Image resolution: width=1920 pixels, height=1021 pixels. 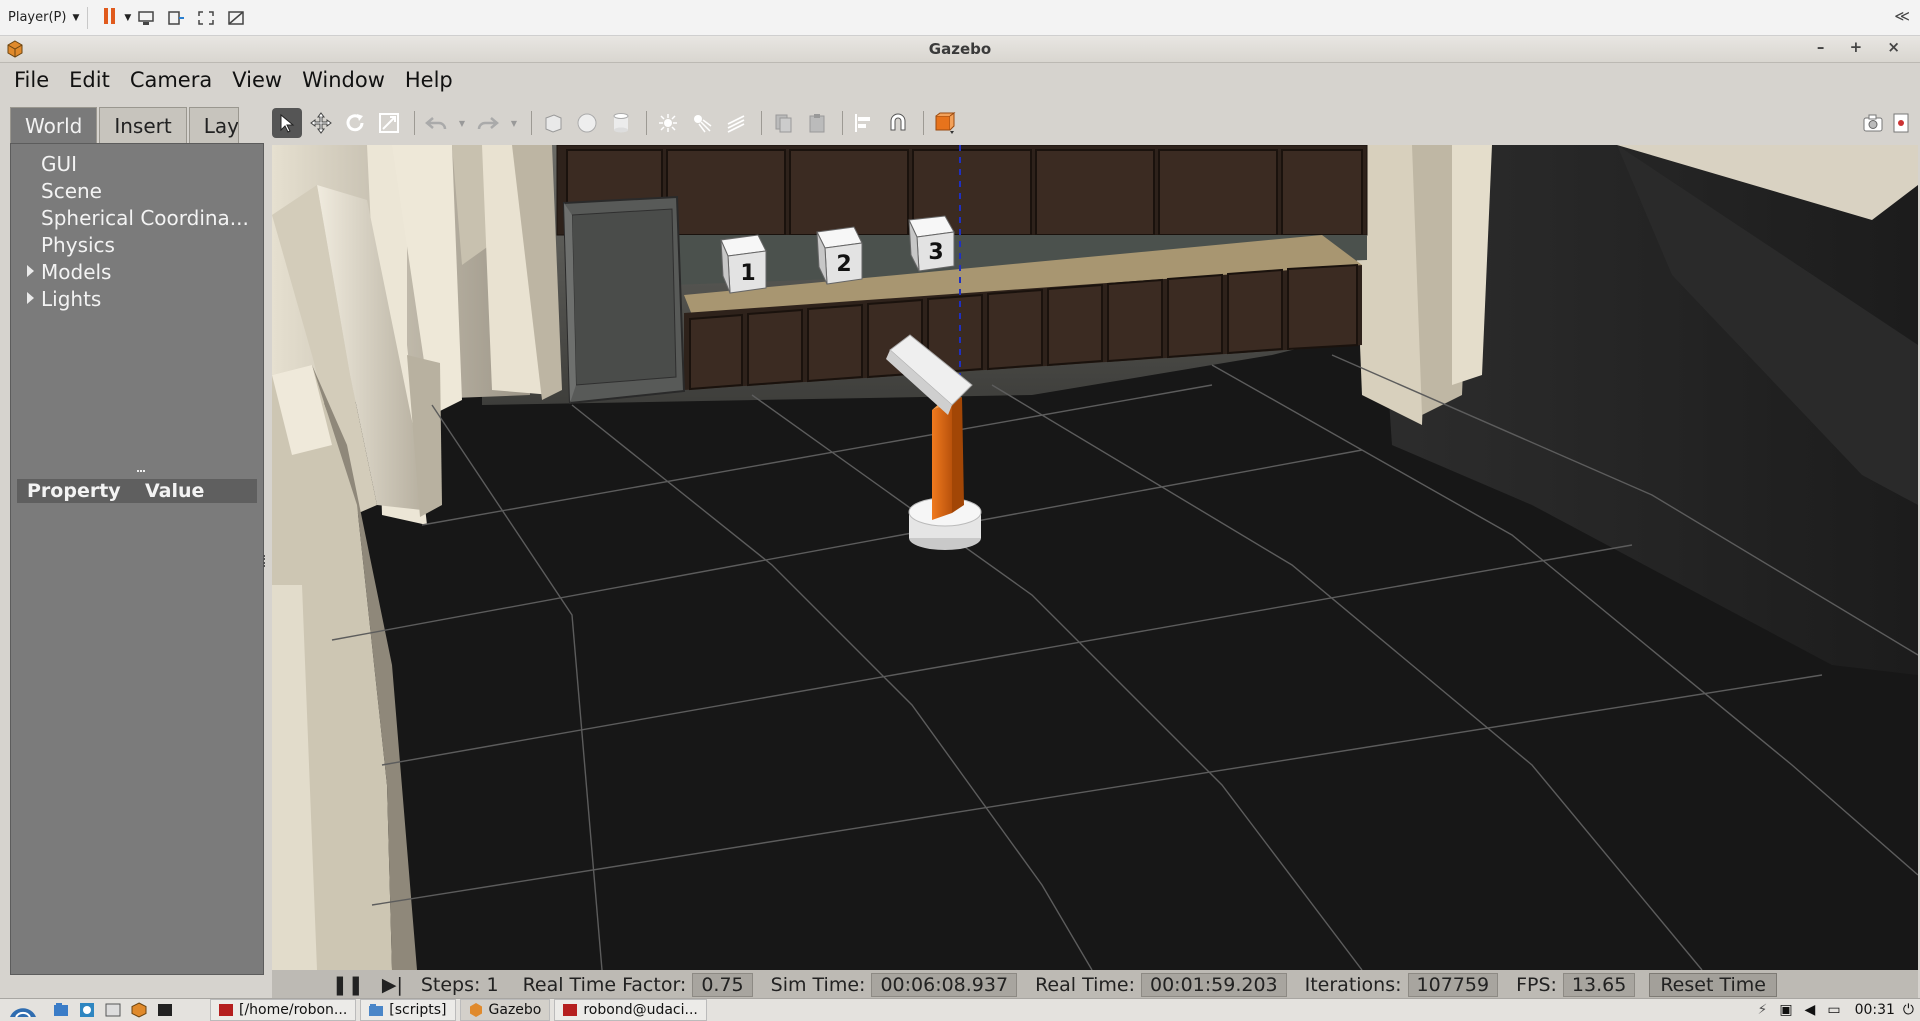 I want to click on cube-label: 1, so click(x=747, y=273).